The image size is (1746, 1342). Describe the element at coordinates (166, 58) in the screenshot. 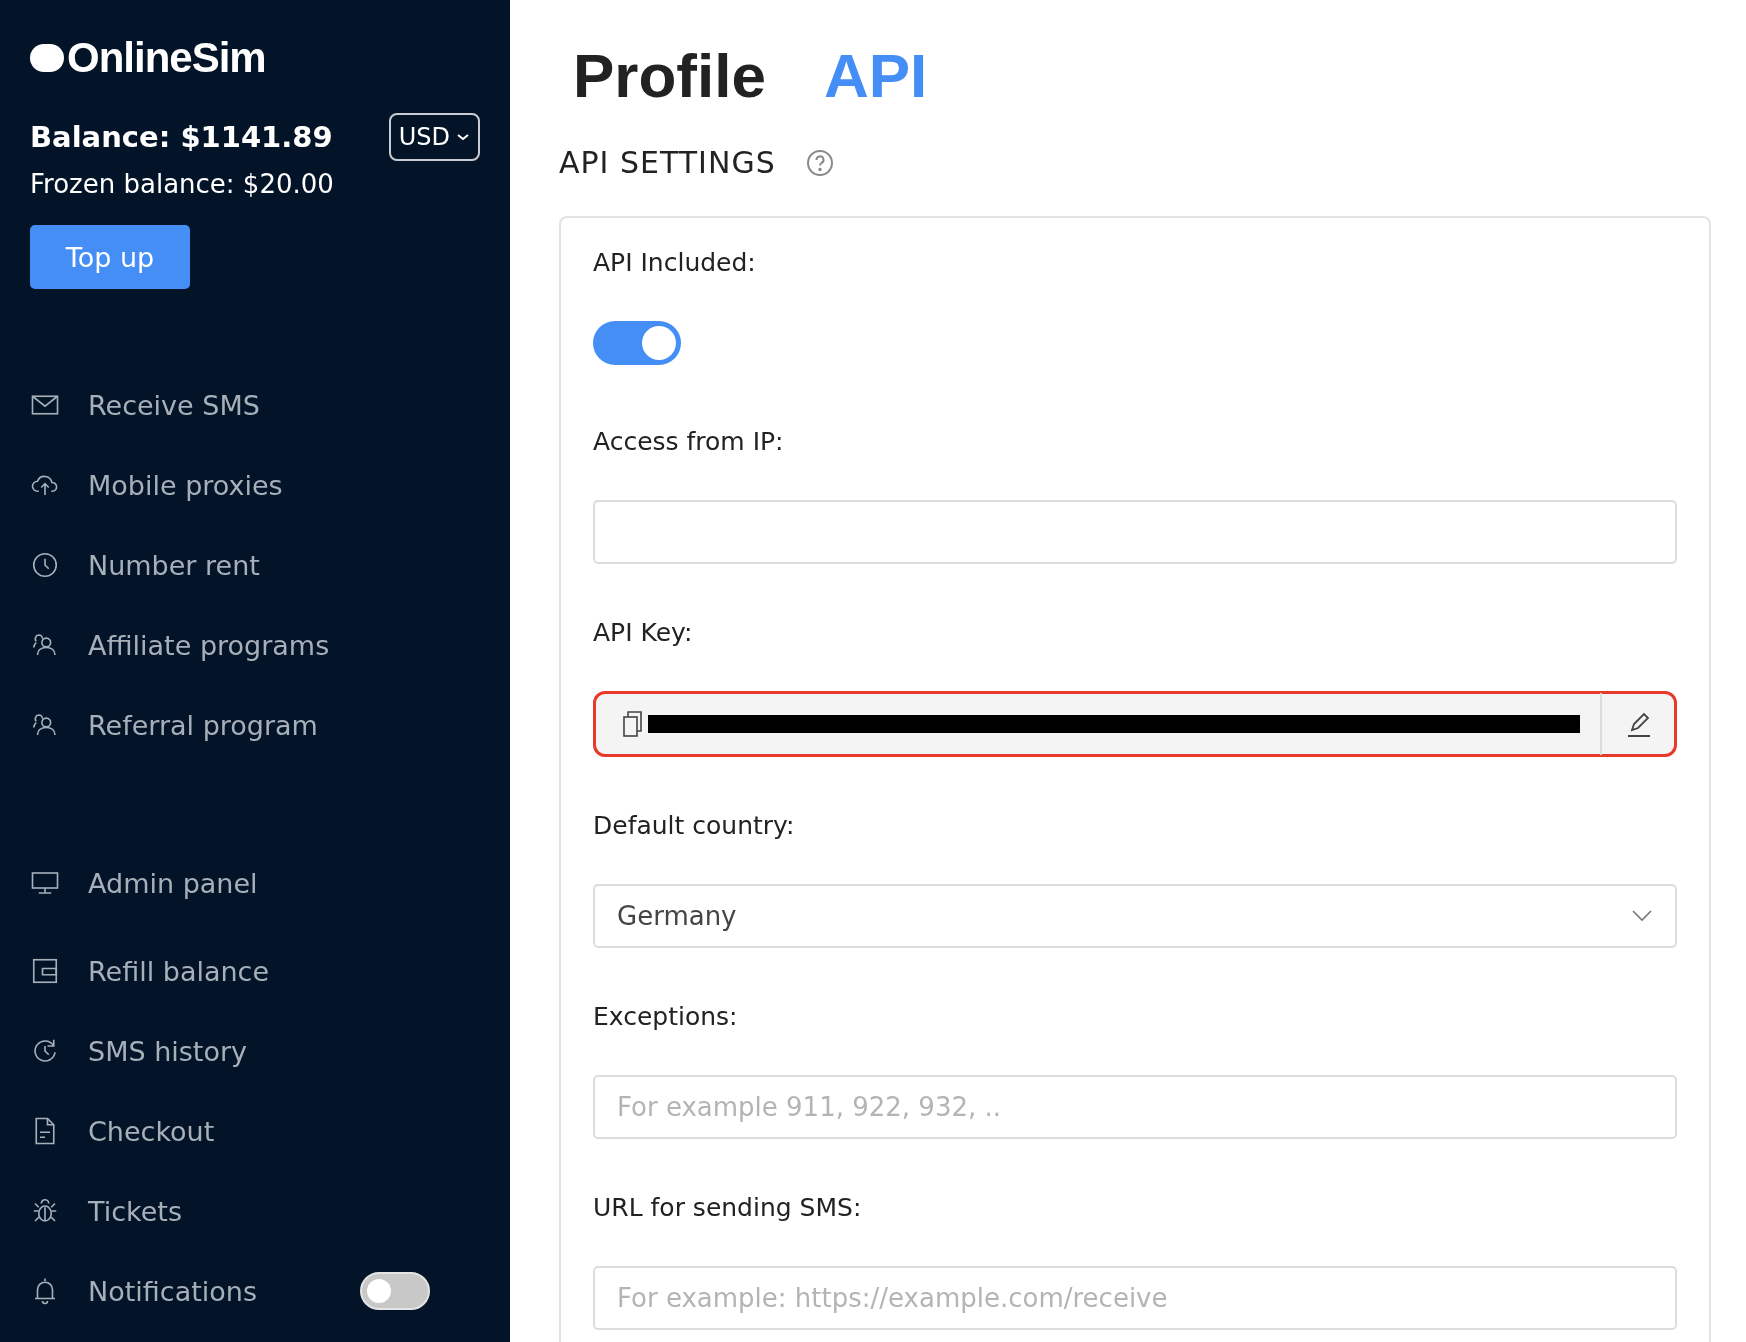

I see `logo: OnlineSim` at that location.